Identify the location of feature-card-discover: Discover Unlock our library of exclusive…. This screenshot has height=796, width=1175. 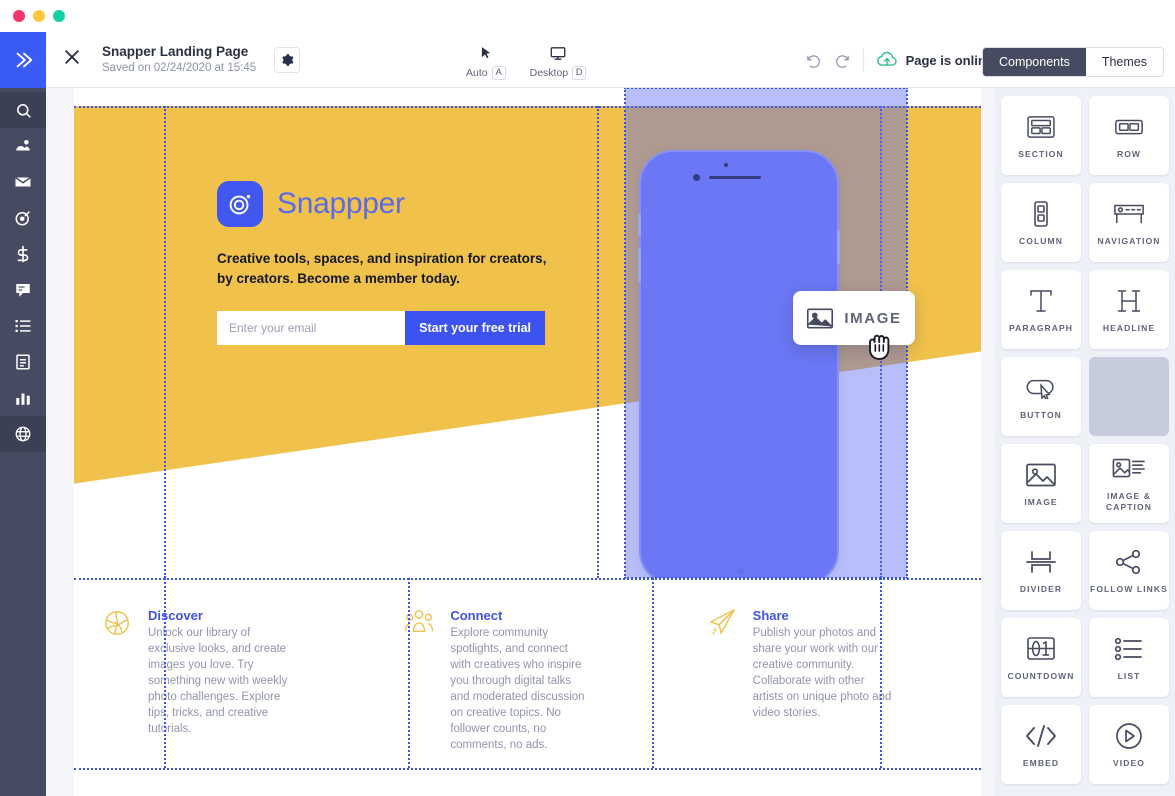
(225, 673).